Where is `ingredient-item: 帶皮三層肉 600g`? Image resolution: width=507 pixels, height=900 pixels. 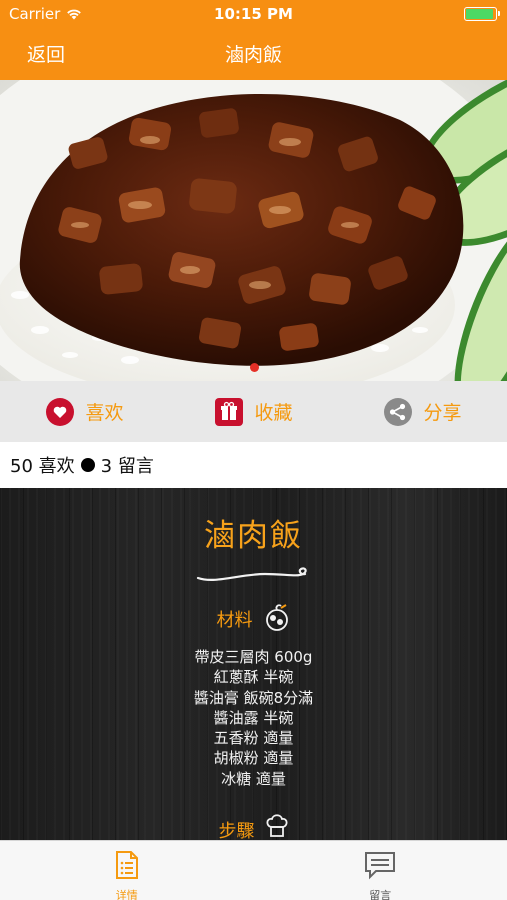
ingredient-item: 帶皮三層肉 600g is located at coordinates (253, 657).